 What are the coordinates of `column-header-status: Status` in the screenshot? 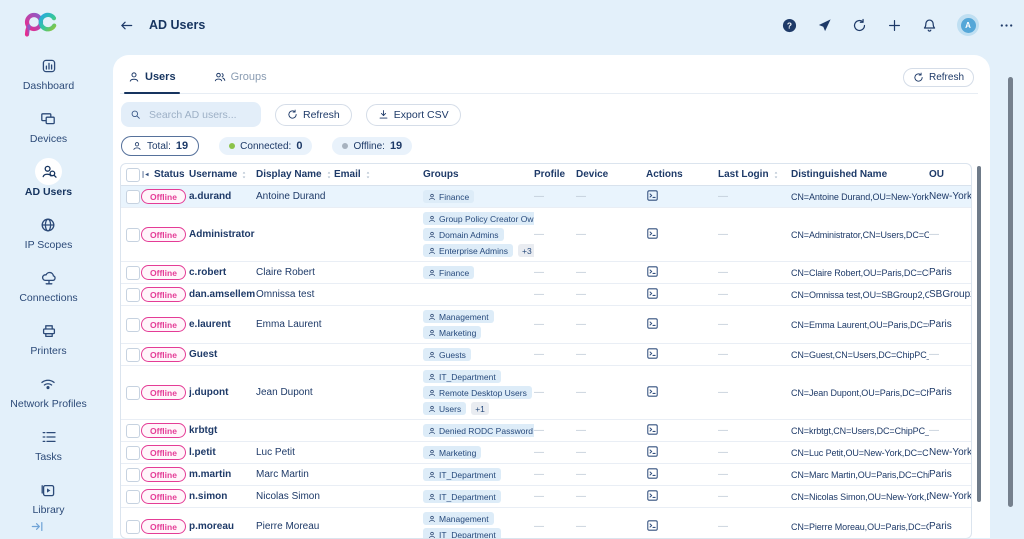 It's located at (165, 174).